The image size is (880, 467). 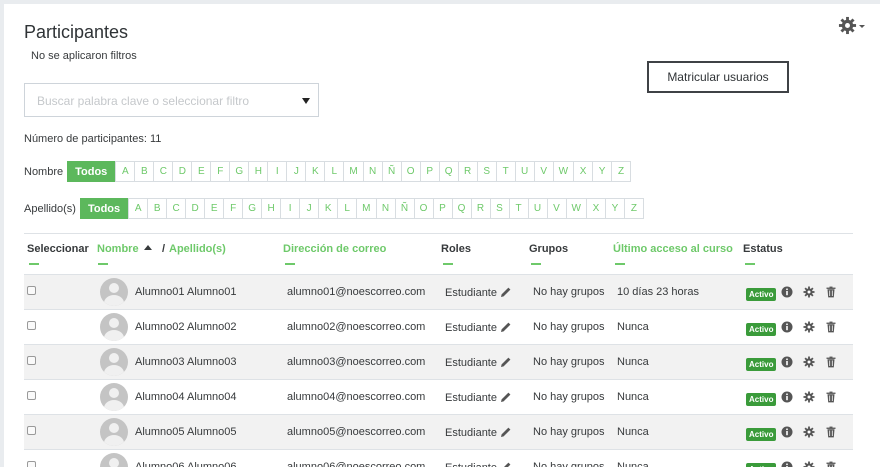 What do you see at coordinates (480, 208) in the screenshot?
I see `last-name-initial-19: R` at bounding box center [480, 208].